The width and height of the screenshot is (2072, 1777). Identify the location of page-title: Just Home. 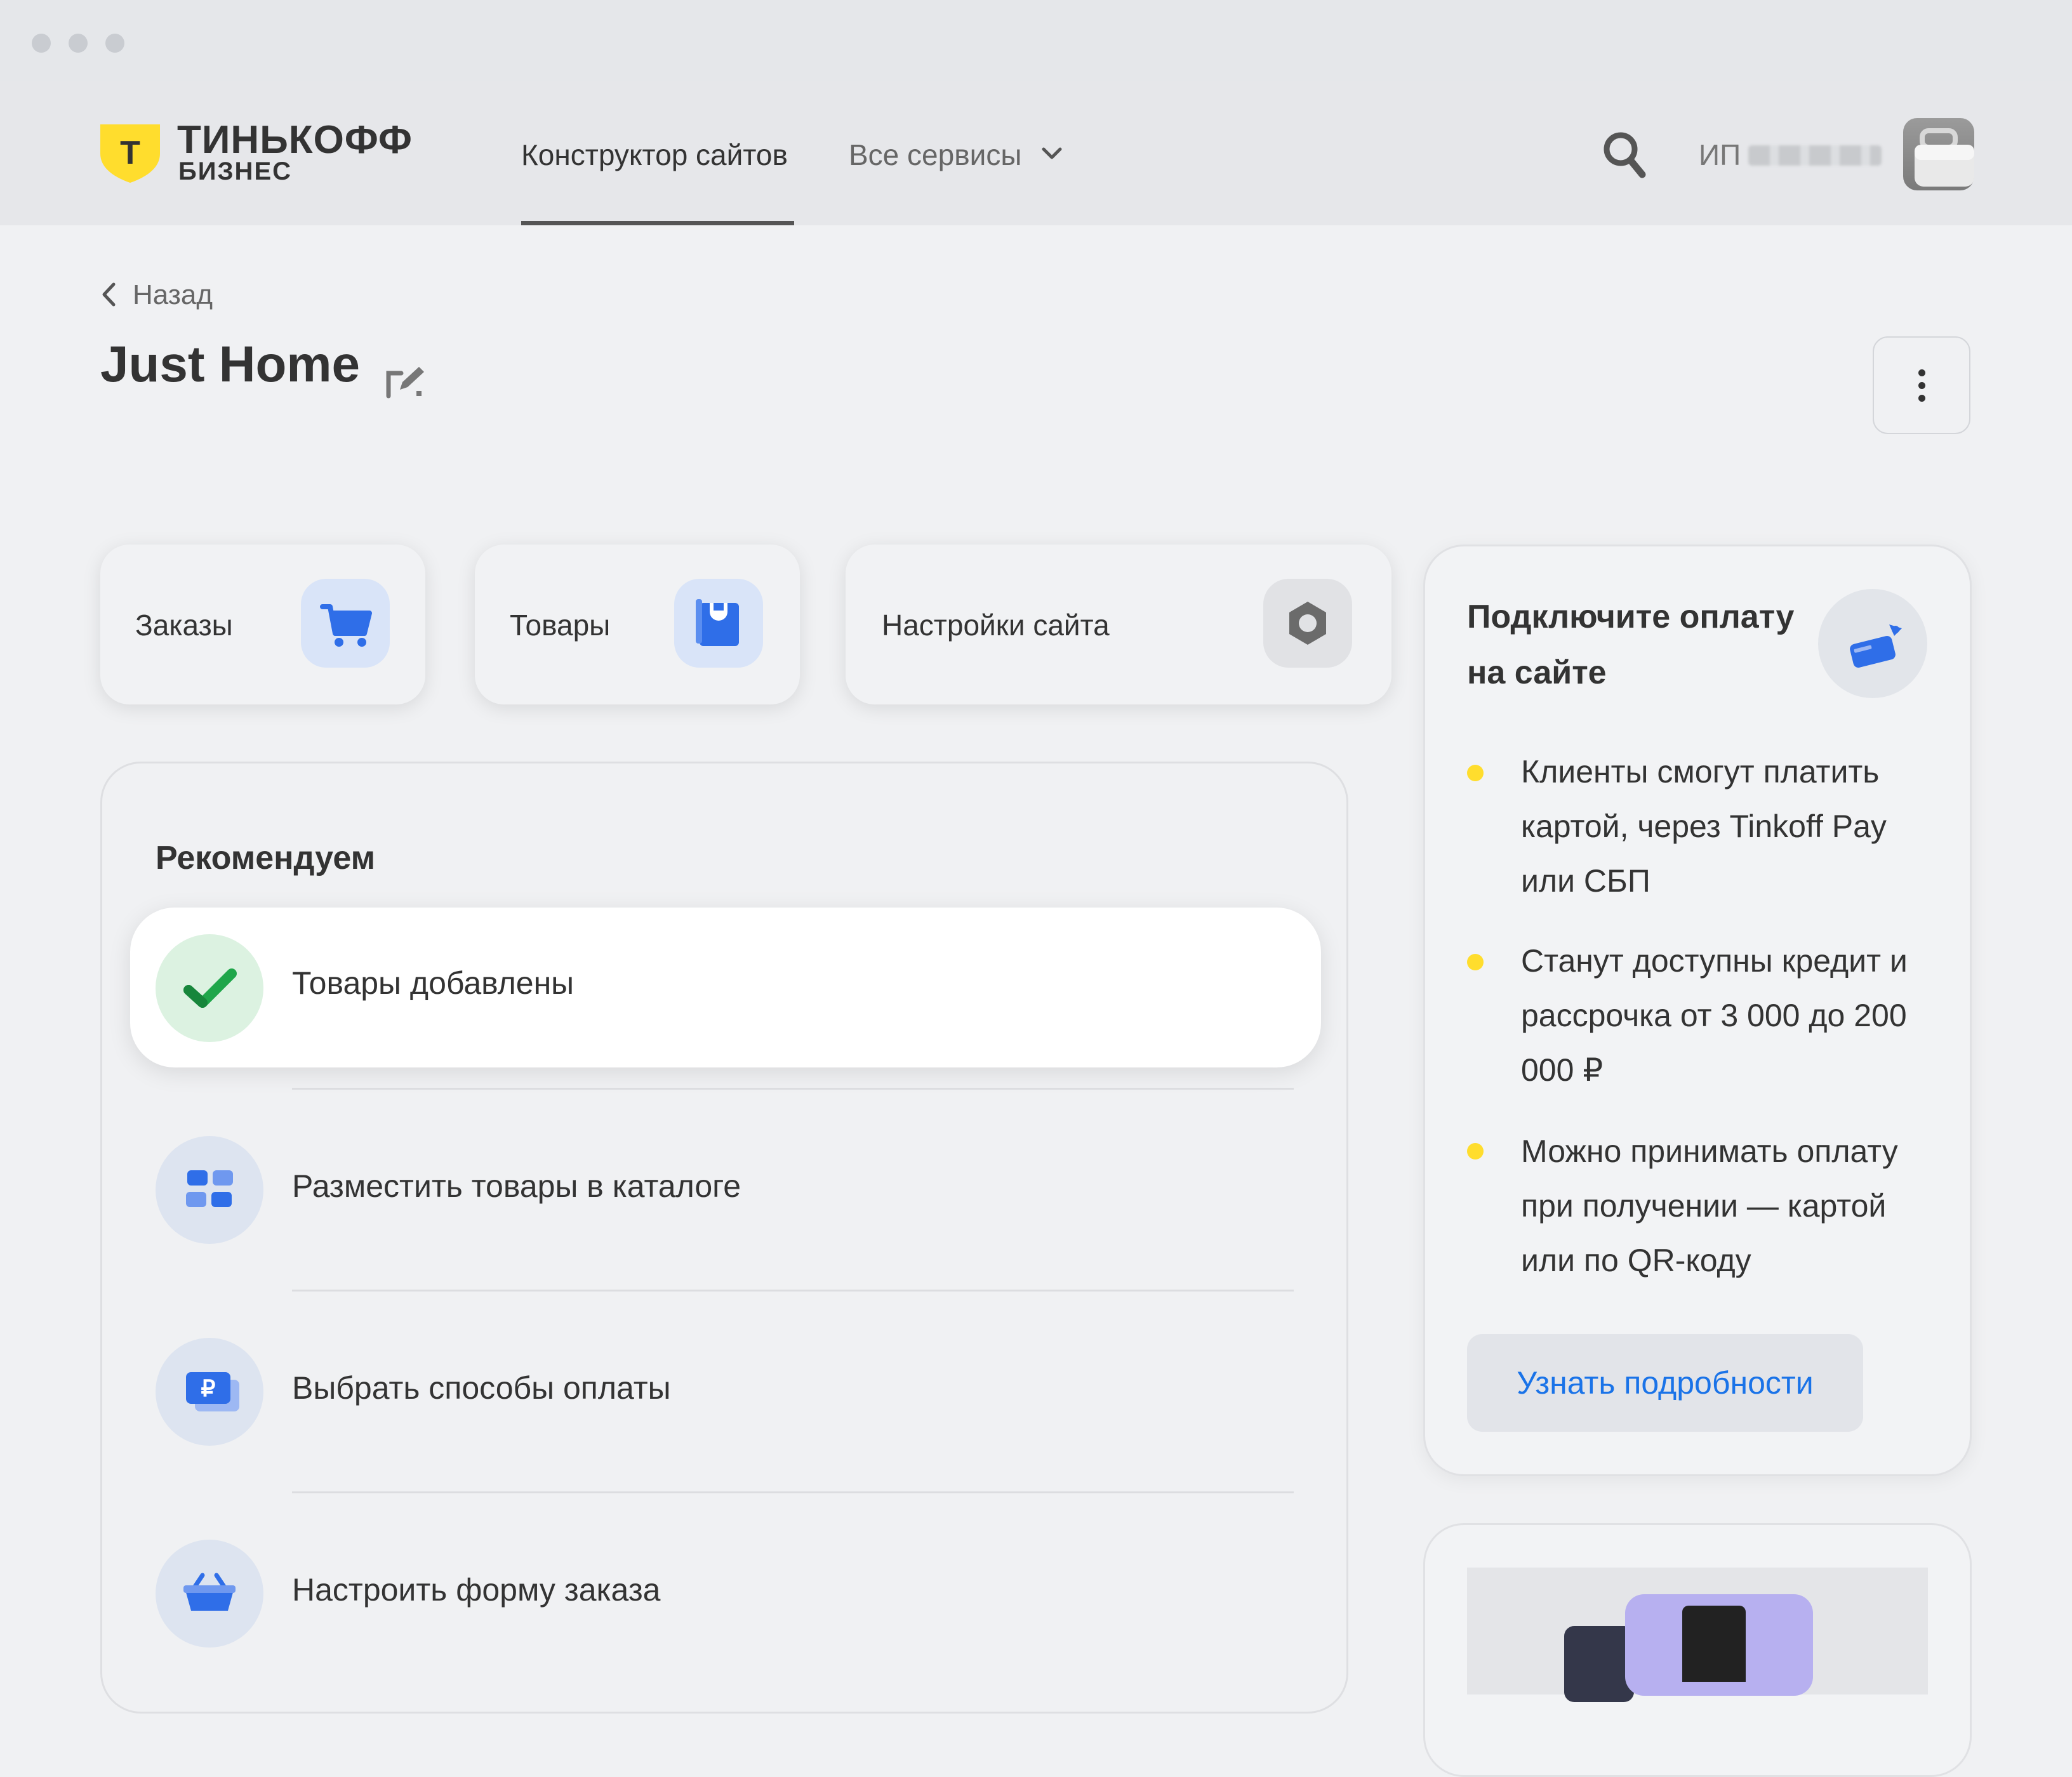
(230, 364).